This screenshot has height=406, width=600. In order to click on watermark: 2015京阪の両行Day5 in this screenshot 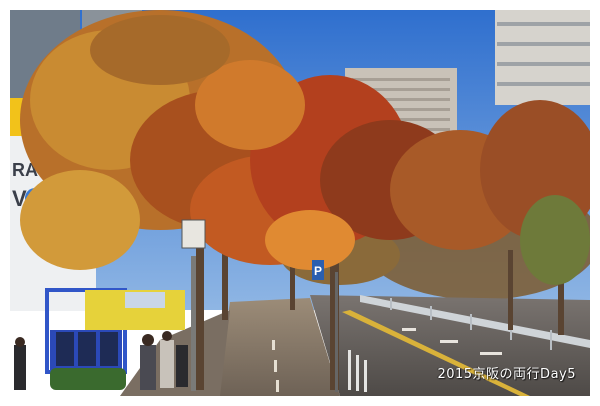, I will do `click(506, 374)`.